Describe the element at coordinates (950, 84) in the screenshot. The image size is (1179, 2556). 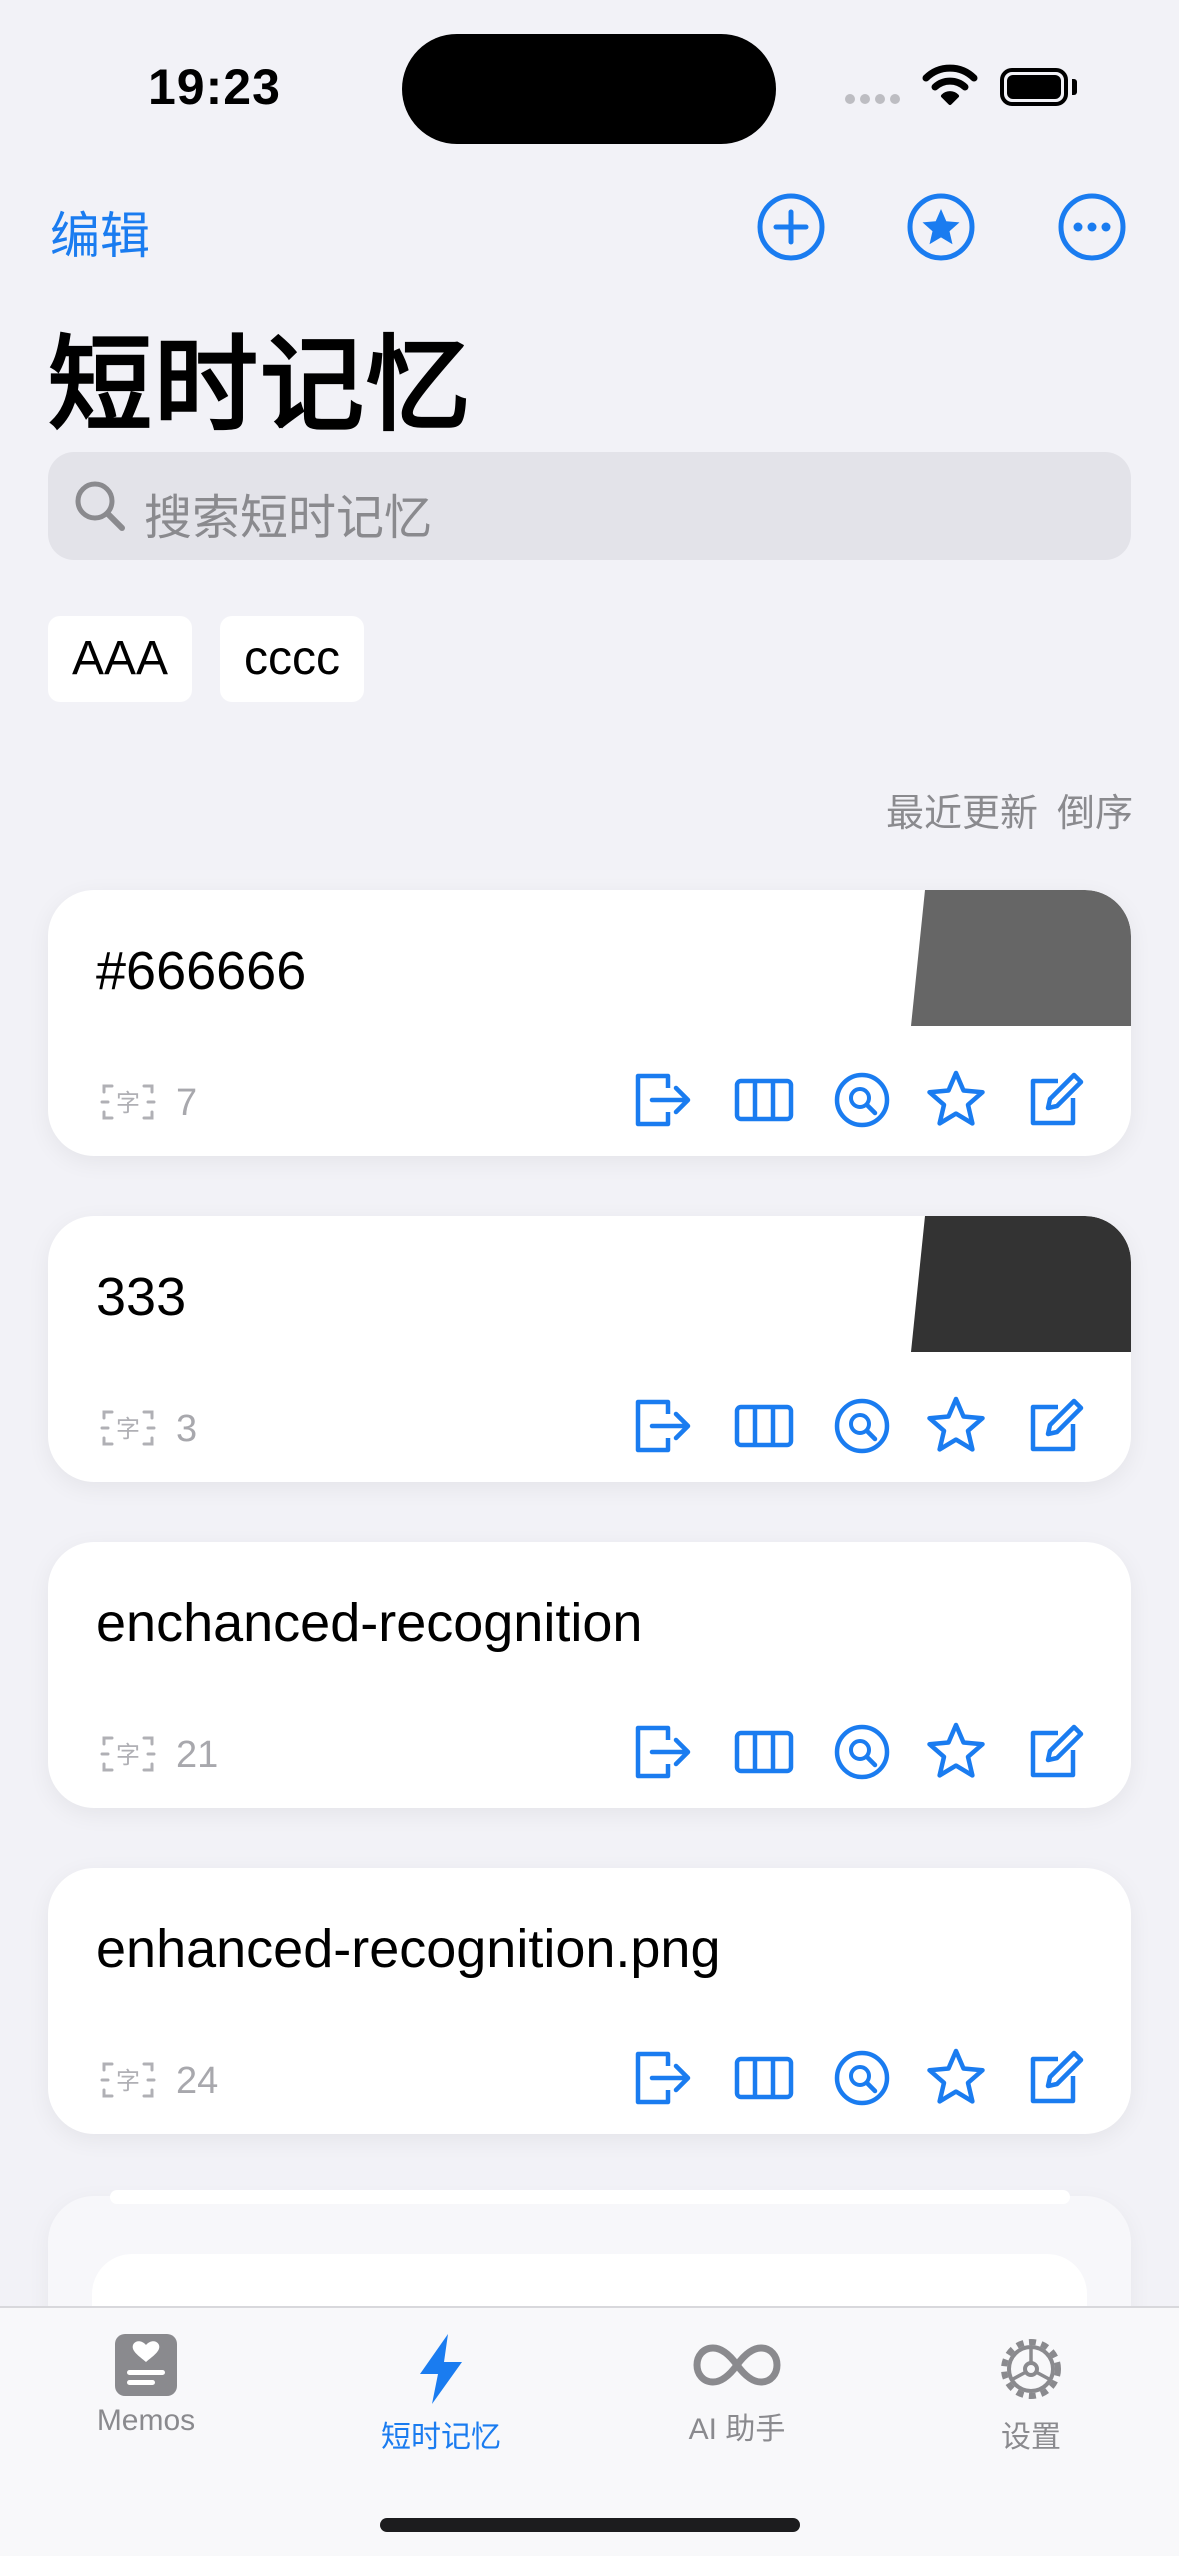
I see `wifi-icon` at that location.